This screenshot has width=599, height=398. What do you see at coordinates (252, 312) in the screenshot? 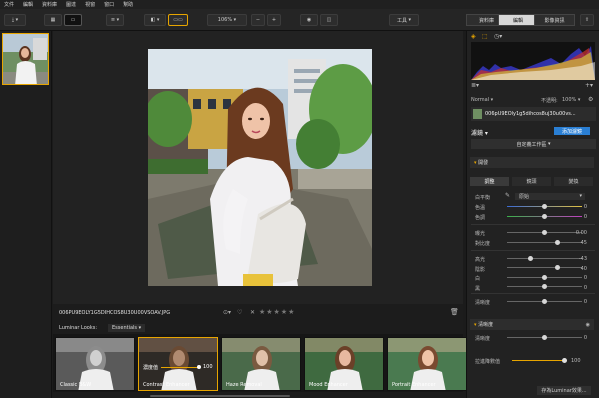
I see `reject-icon: ✕` at bounding box center [252, 312].